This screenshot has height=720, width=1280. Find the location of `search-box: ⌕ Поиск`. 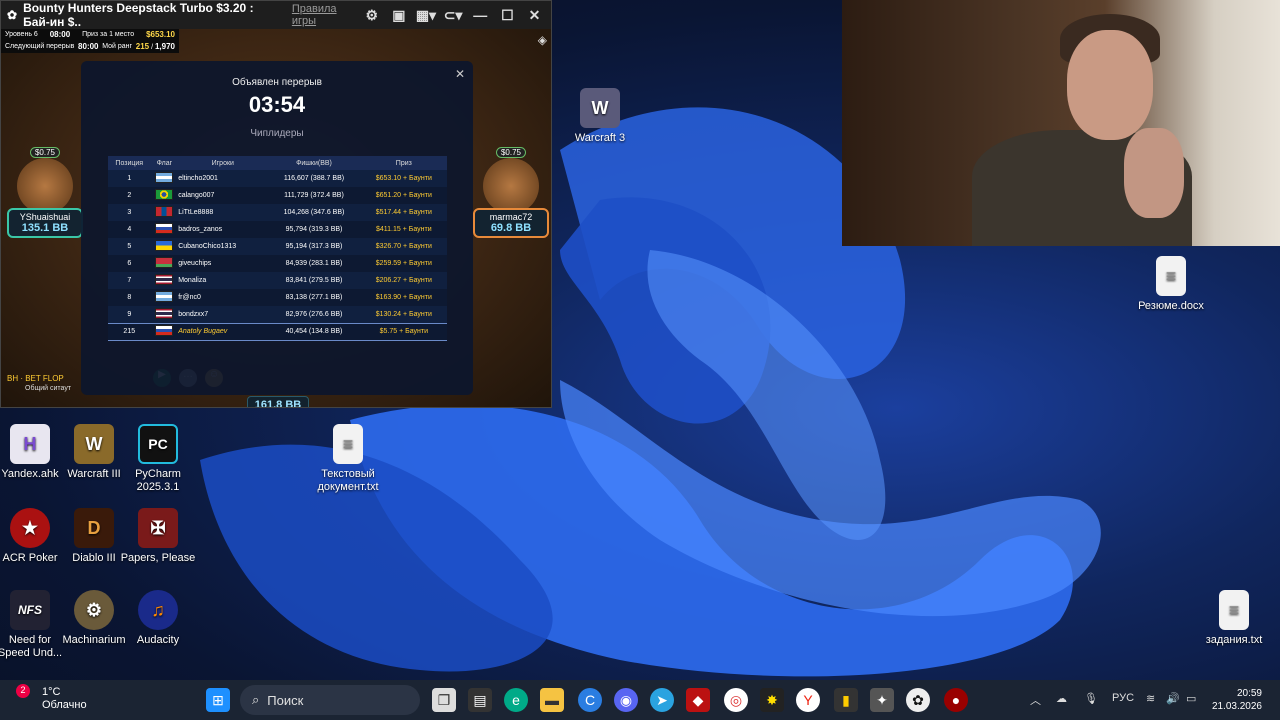

search-box: ⌕ Поиск is located at coordinates (330, 700).